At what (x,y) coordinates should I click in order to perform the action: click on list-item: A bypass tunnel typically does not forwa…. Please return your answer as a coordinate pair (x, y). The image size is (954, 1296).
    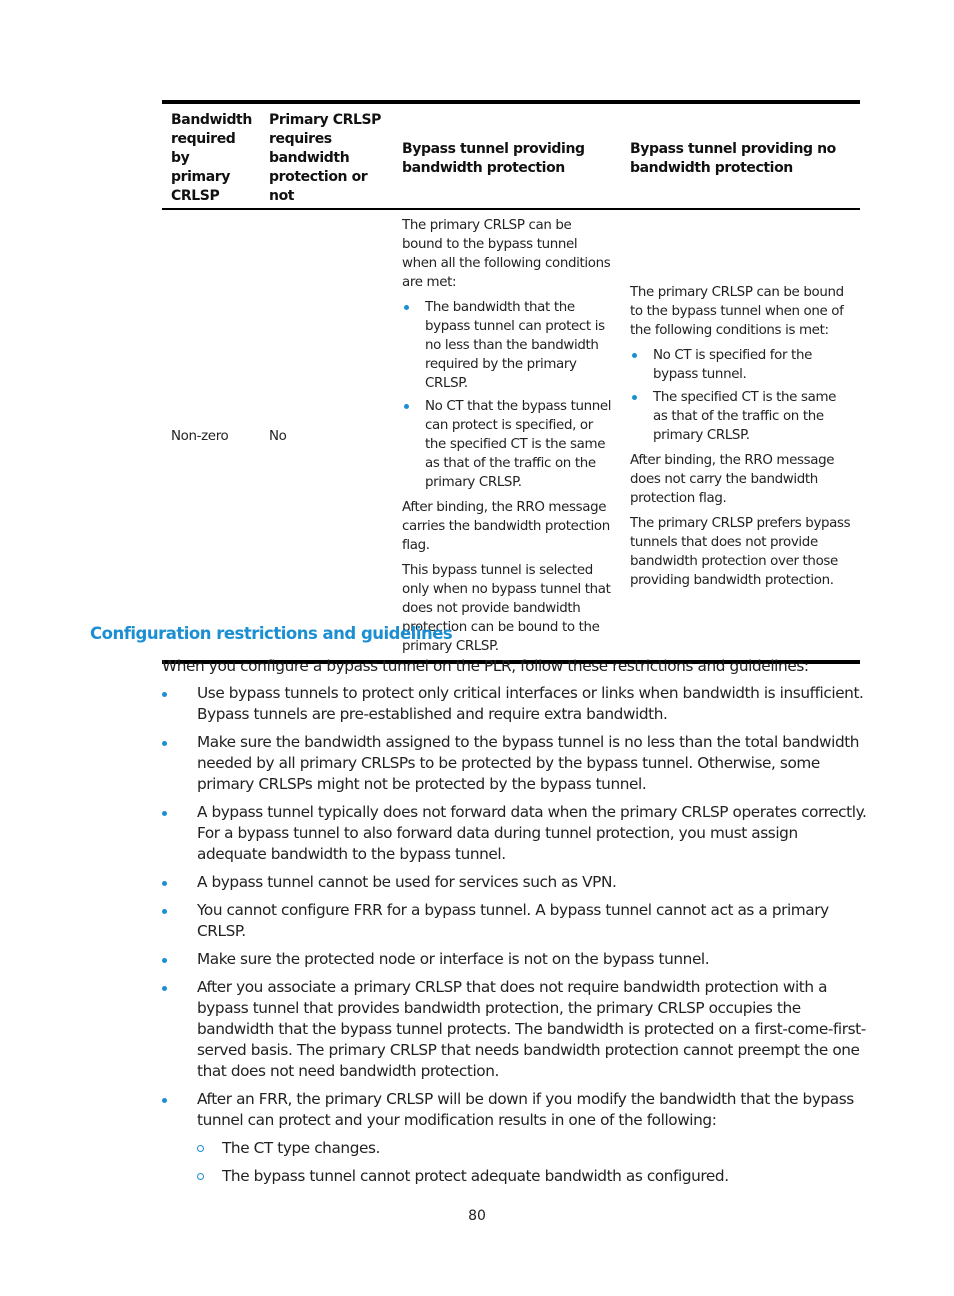
    Looking at the image, I should click on (514, 833).